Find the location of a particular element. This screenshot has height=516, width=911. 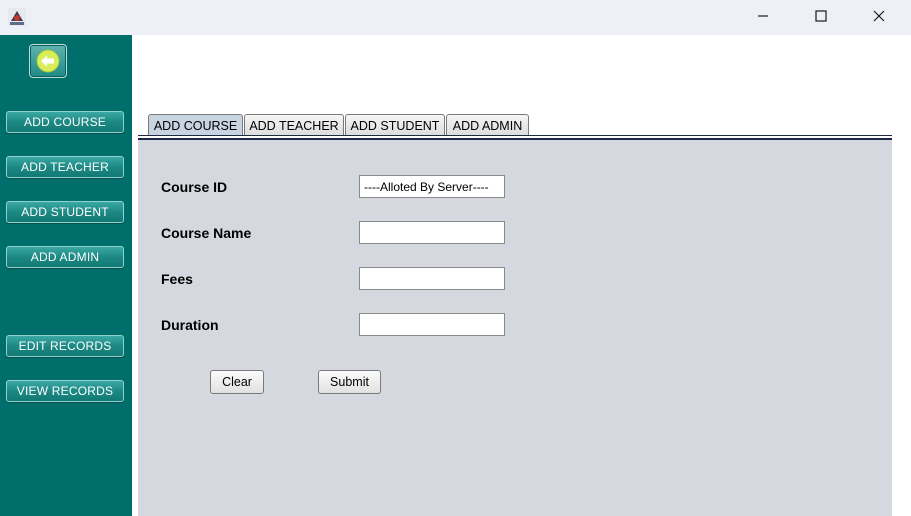

back-arrow-icon is located at coordinates (48, 61).